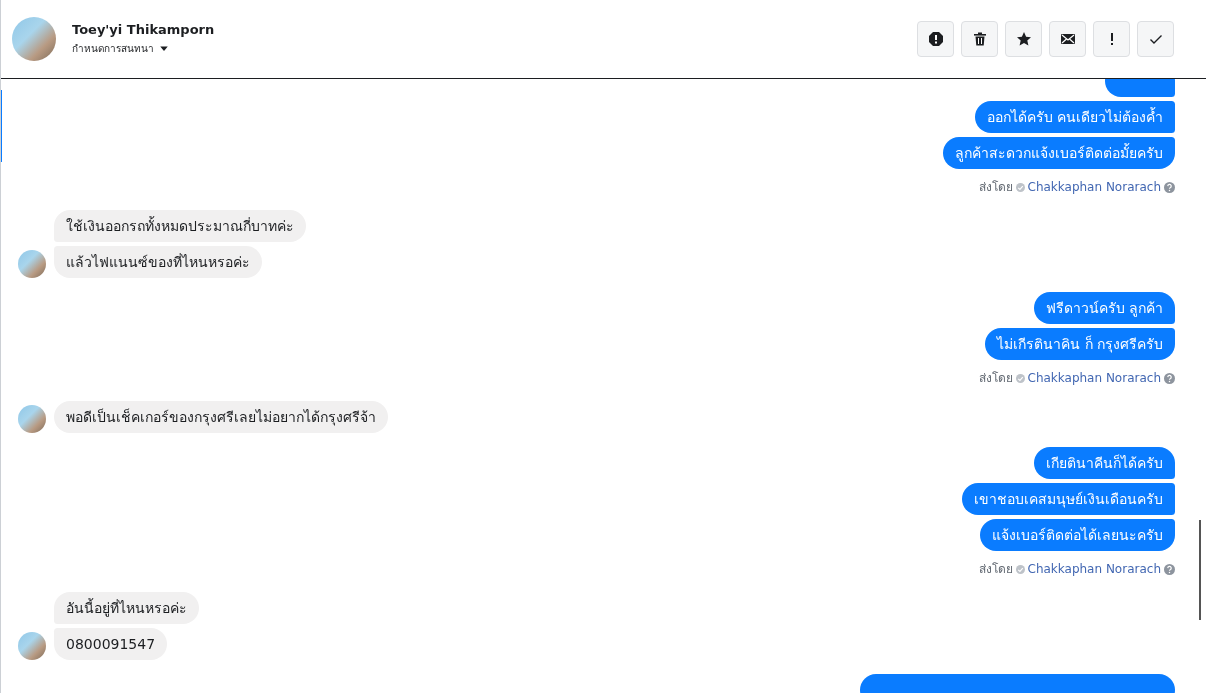 This screenshot has height=693, width=1206. Describe the element at coordinates (1059, 153) in the screenshot. I see `message-bubble: ลูกค้าสะดวกแจ้งเบอร์ติดต่อมั้ยครับ` at that location.